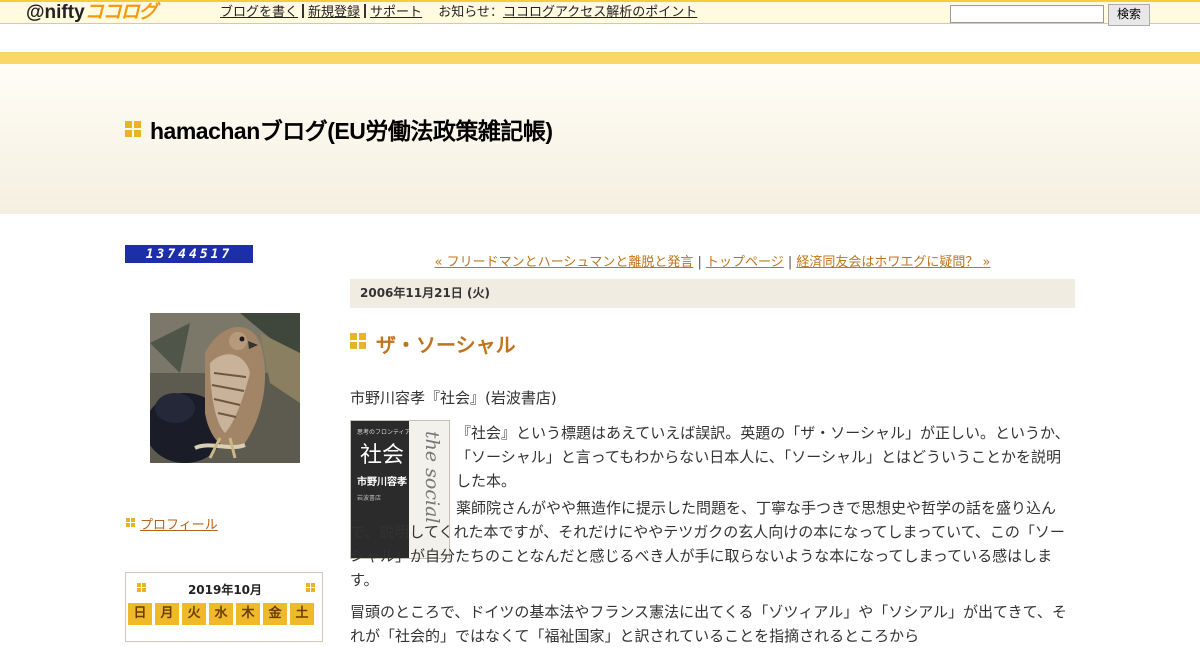  What do you see at coordinates (55, 12) in the screenshot?
I see `logo-nifty-text: @nifty` at bounding box center [55, 12].